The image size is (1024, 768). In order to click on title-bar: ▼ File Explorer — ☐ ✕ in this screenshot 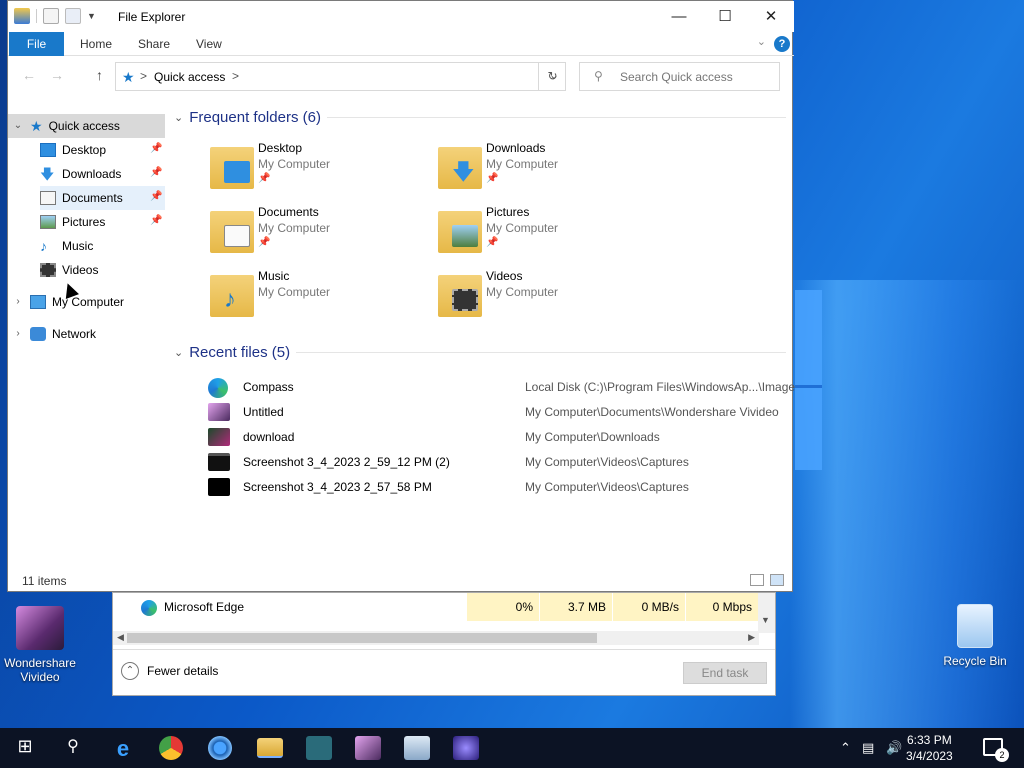, I will do `click(401, 16)`.